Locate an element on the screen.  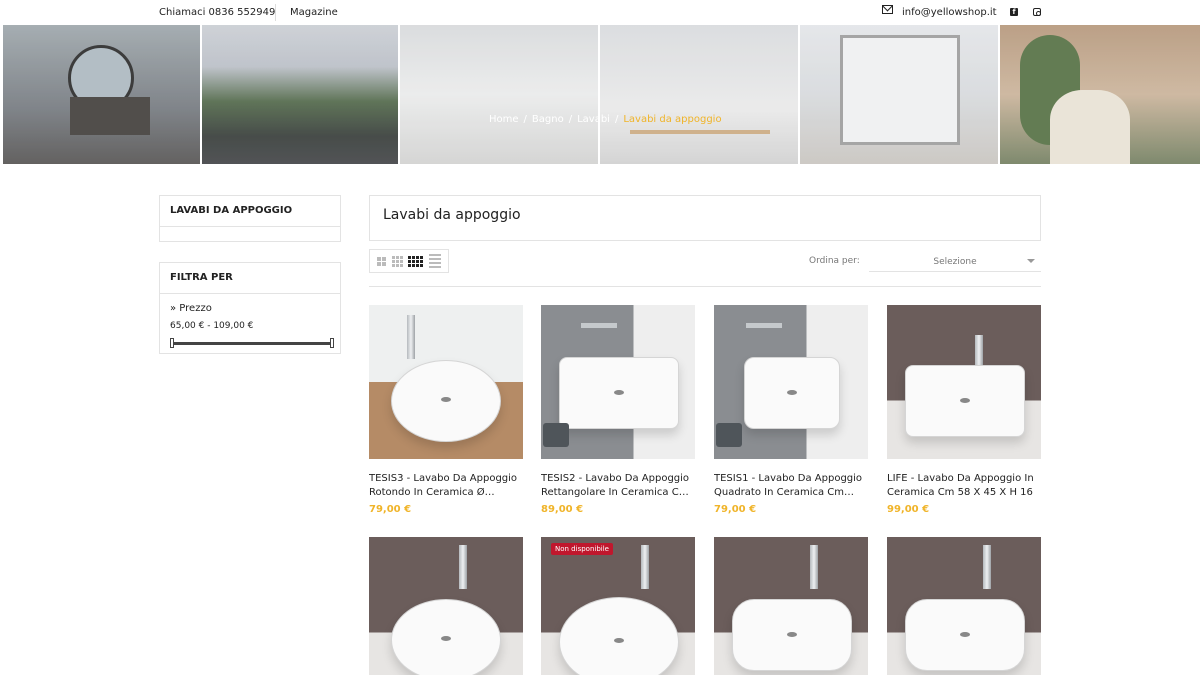
price-range-text: 65,00 € - 109,00 € is located at coordinates (212, 326).